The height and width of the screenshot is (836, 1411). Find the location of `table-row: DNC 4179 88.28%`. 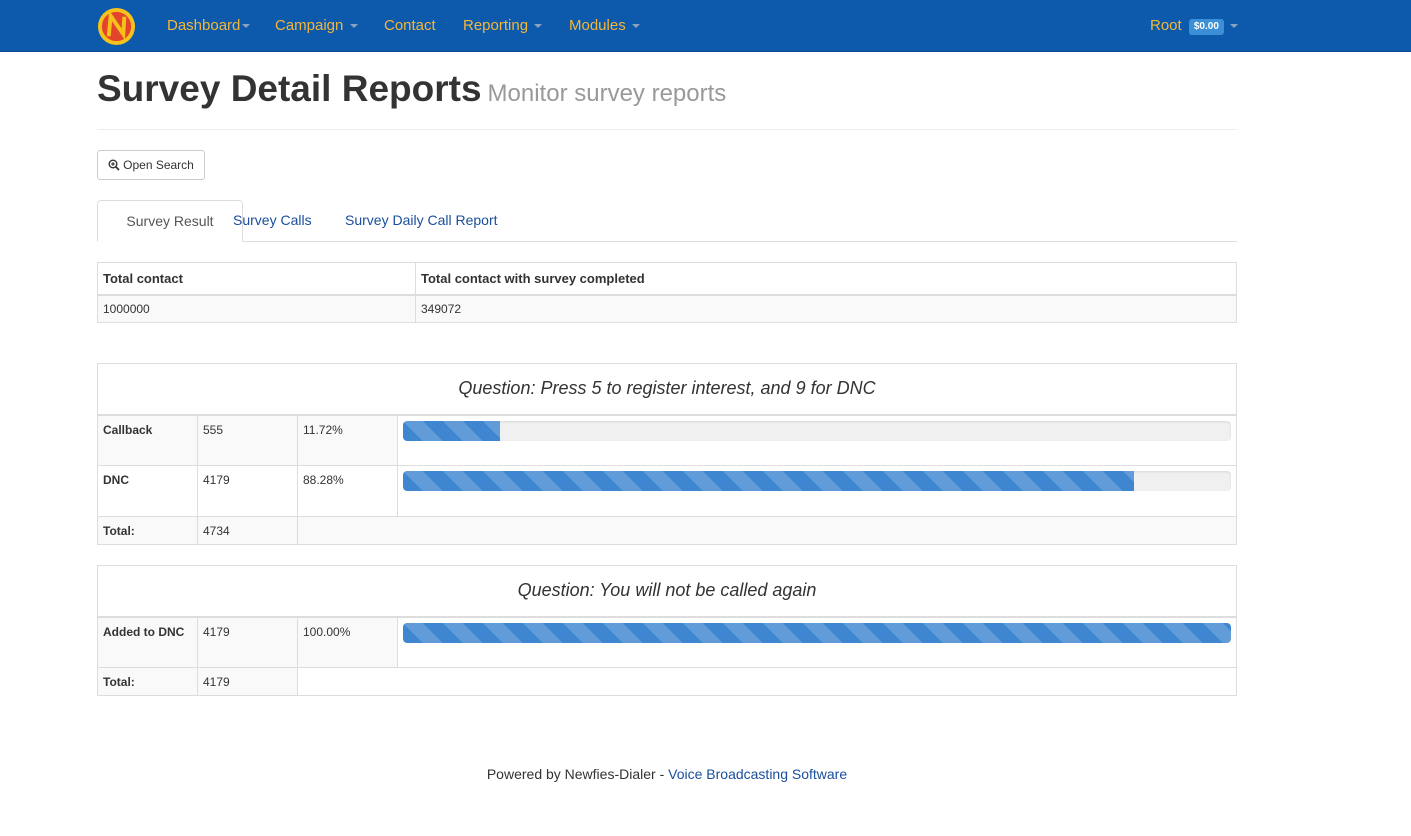

table-row: DNC 4179 88.28% is located at coordinates (667, 491).